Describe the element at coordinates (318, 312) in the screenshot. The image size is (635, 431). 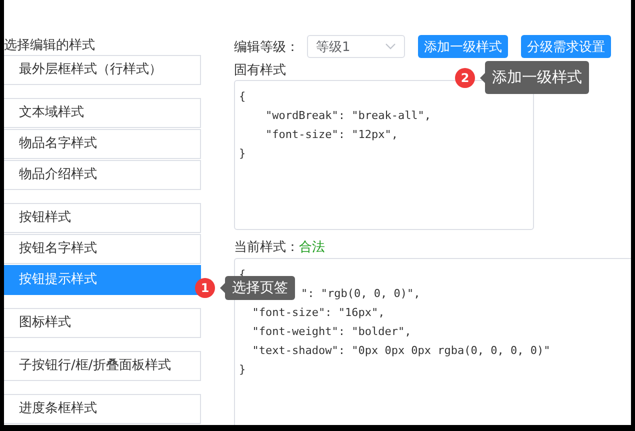
I see `code-line: "font-size": "16px",` at that location.